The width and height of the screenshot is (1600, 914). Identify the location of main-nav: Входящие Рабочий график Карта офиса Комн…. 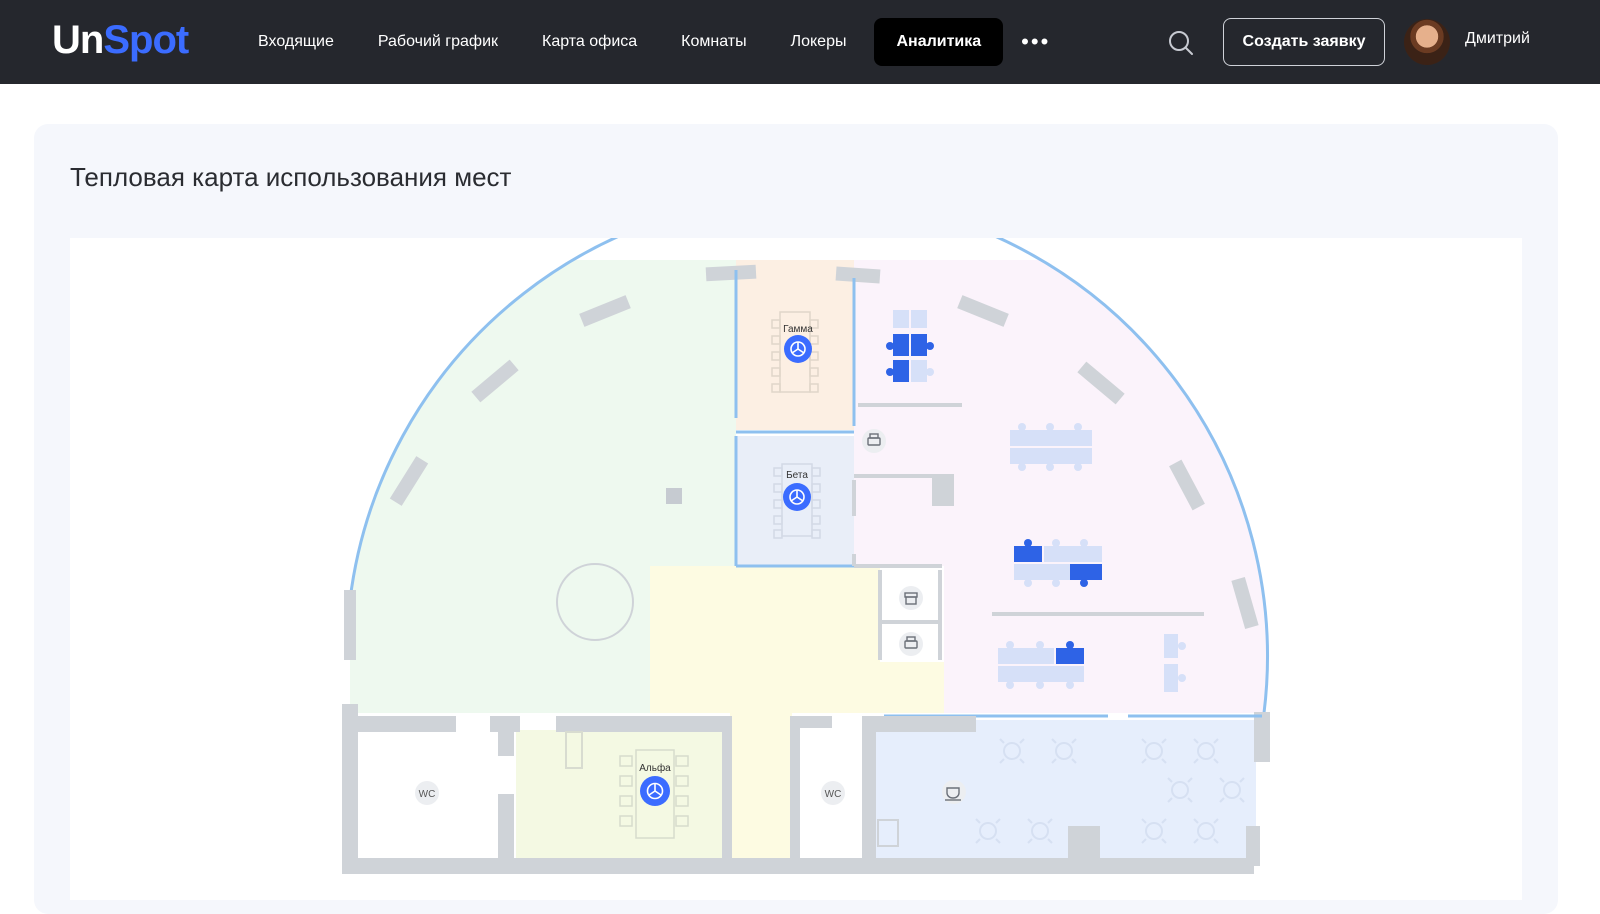
(643, 42).